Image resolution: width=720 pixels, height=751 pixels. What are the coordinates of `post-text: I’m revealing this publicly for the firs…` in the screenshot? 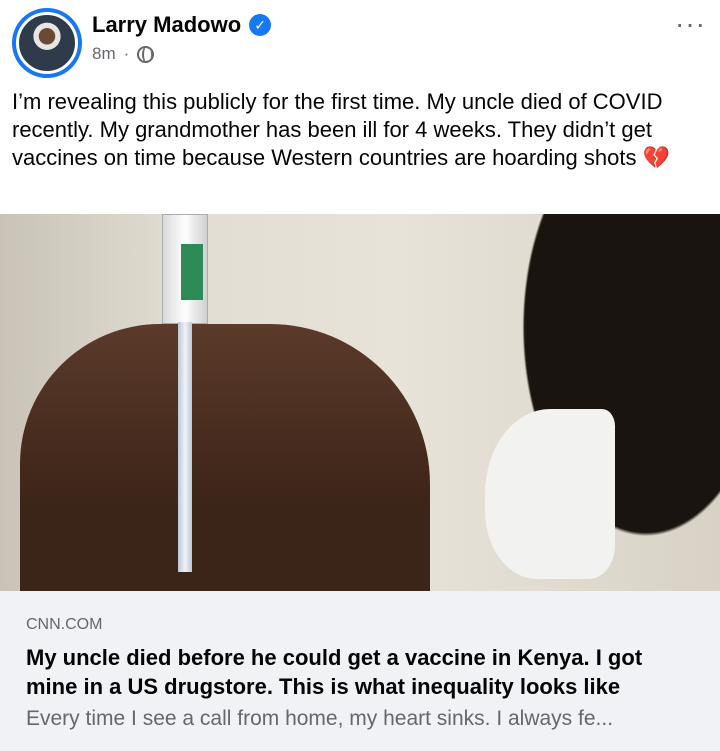 It's located at (341, 129).